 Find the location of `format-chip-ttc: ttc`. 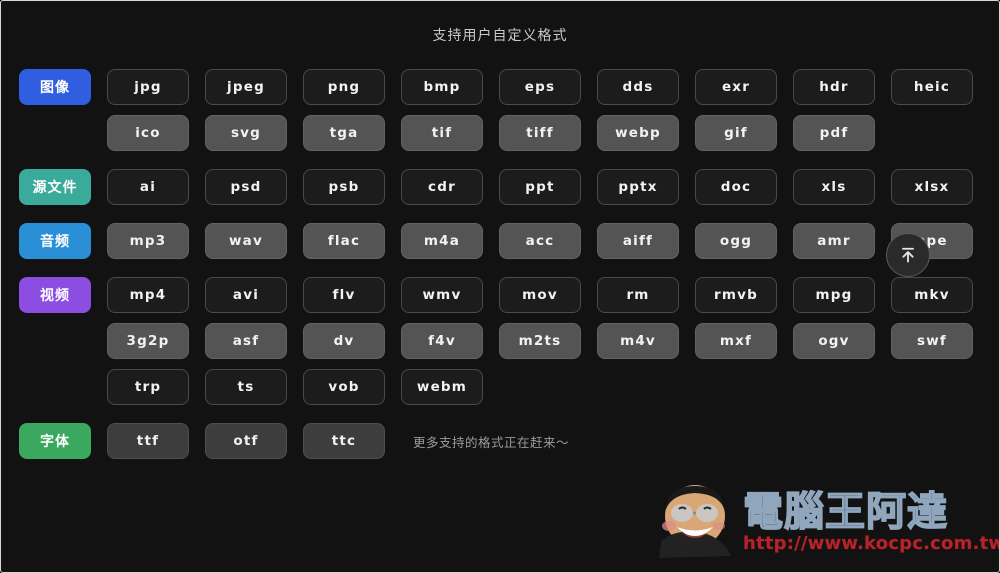

format-chip-ttc: ttc is located at coordinates (344, 441).